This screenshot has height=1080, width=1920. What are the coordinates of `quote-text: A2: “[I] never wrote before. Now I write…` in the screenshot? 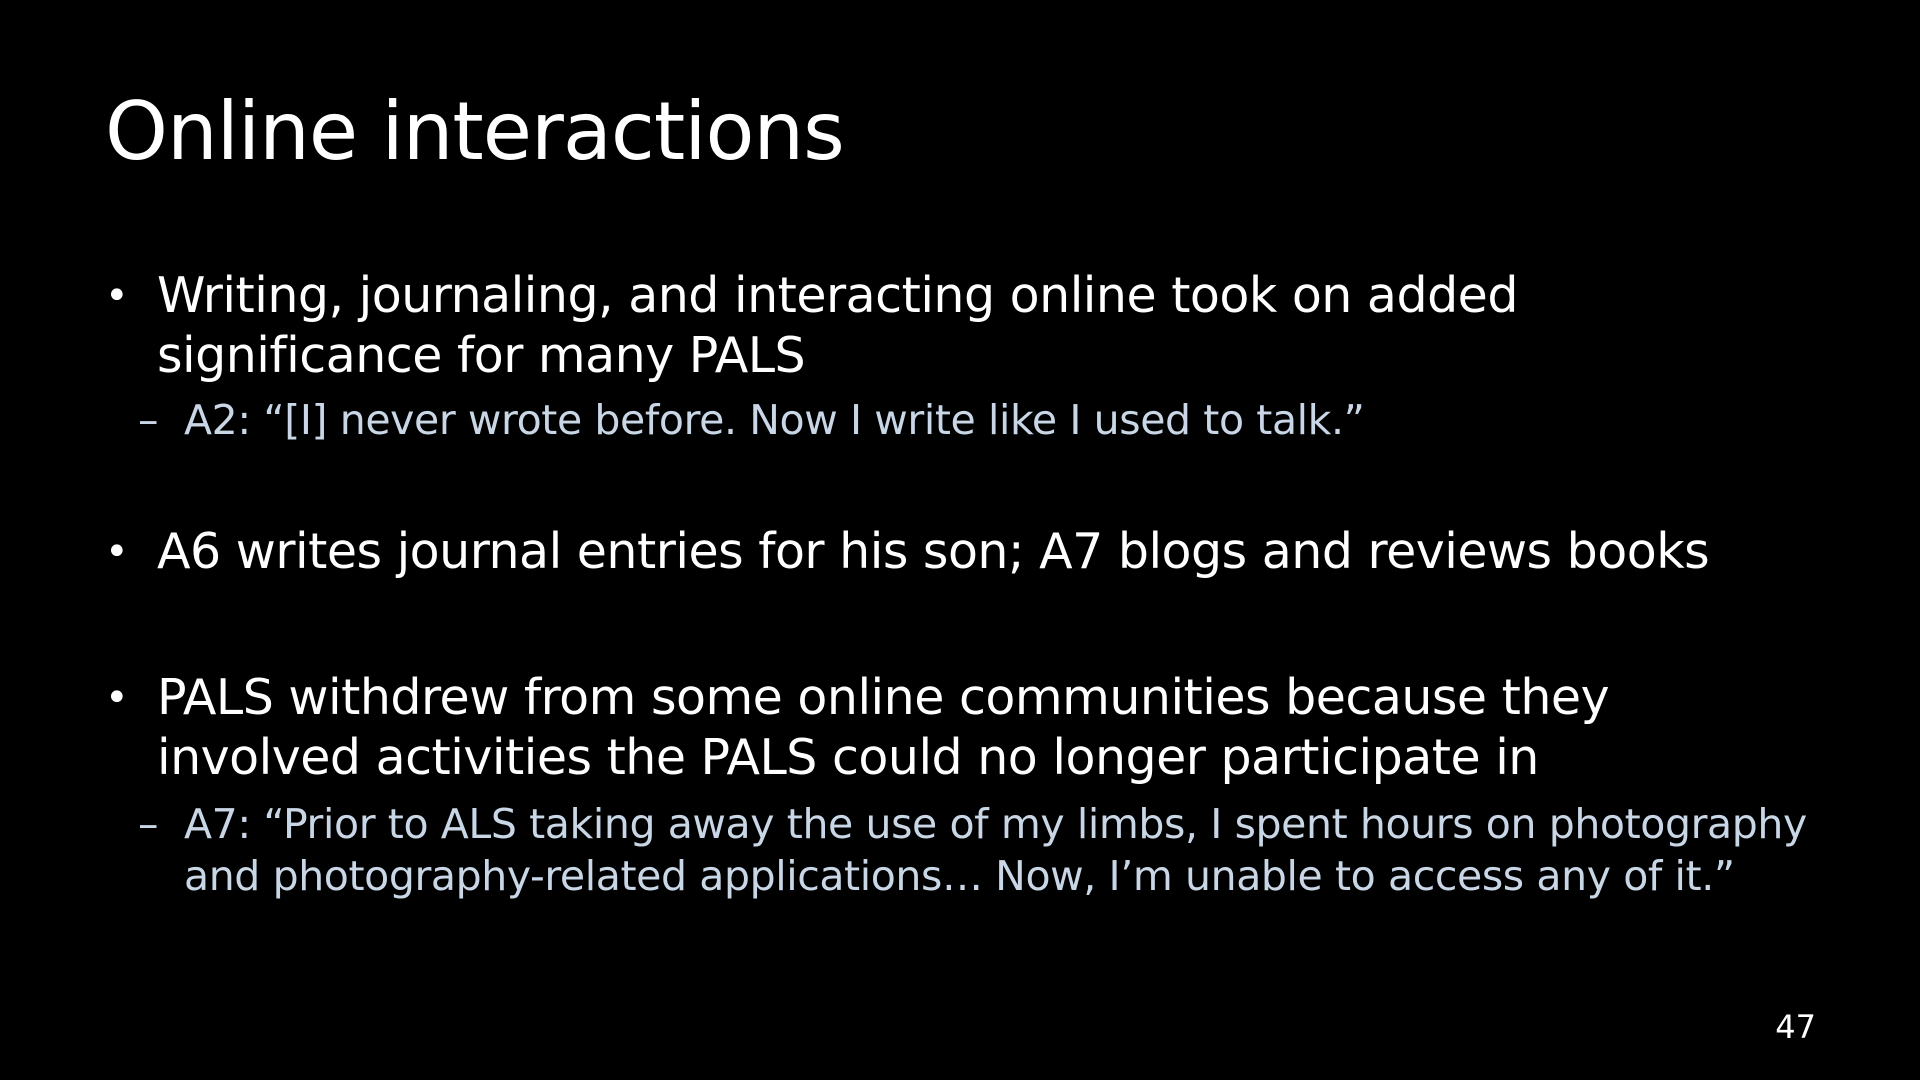 It's located at (774, 420).